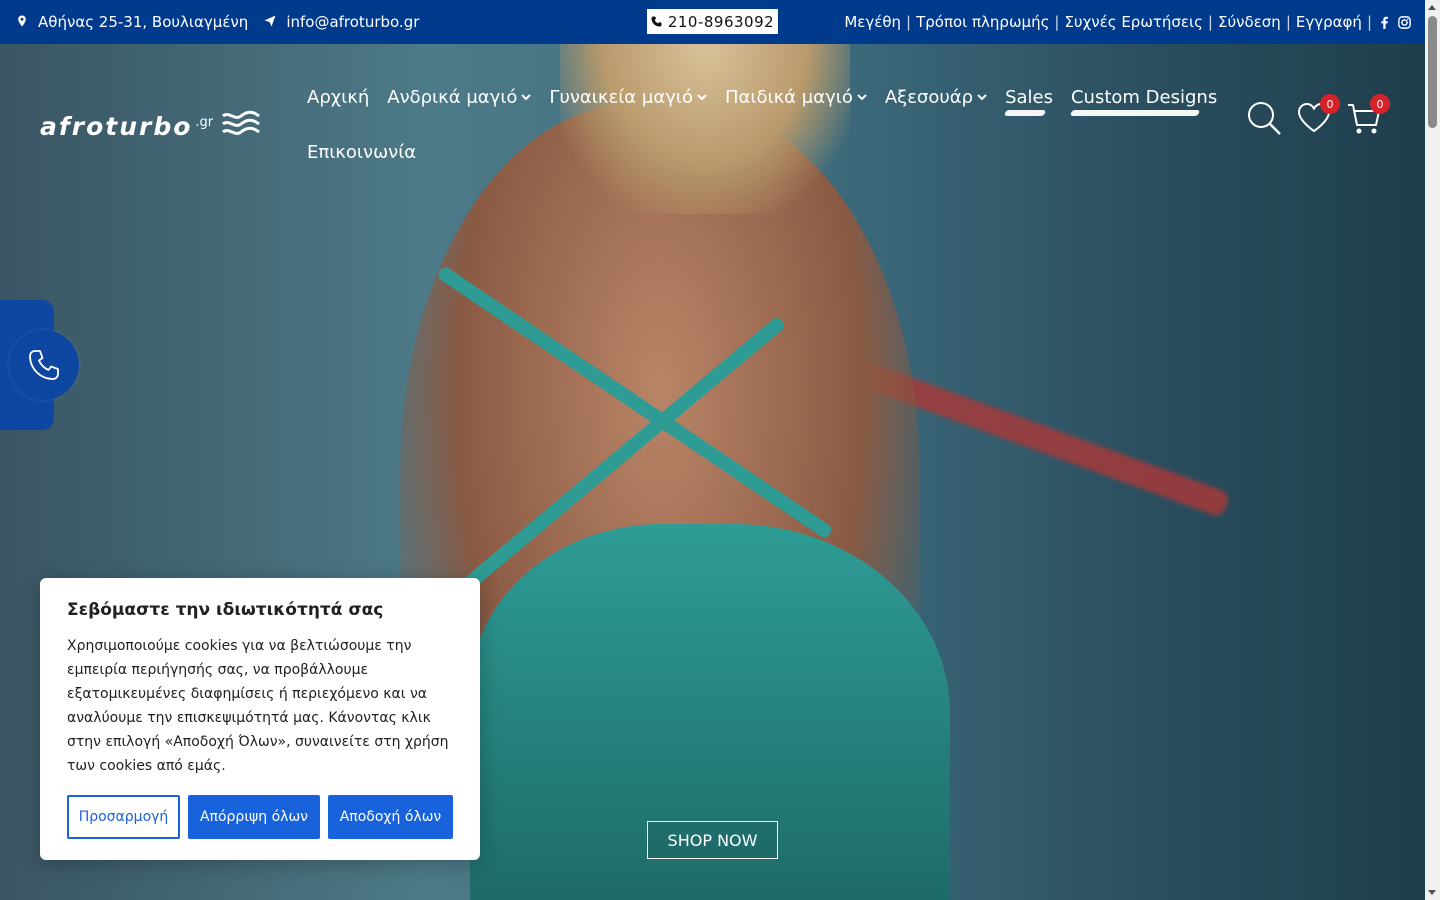 The width and height of the screenshot is (1440, 900). What do you see at coordinates (1432, 7) in the screenshot?
I see `scroll-up-arrow-icon` at bounding box center [1432, 7].